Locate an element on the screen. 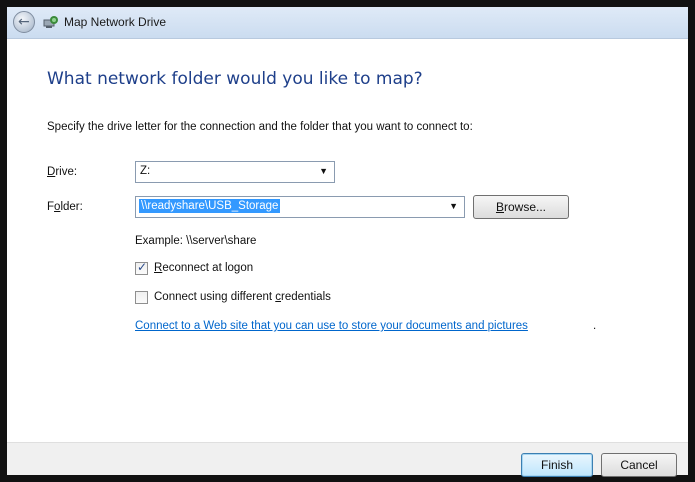  example-text: Example: \\server\share is located at coordinates (196, 241).